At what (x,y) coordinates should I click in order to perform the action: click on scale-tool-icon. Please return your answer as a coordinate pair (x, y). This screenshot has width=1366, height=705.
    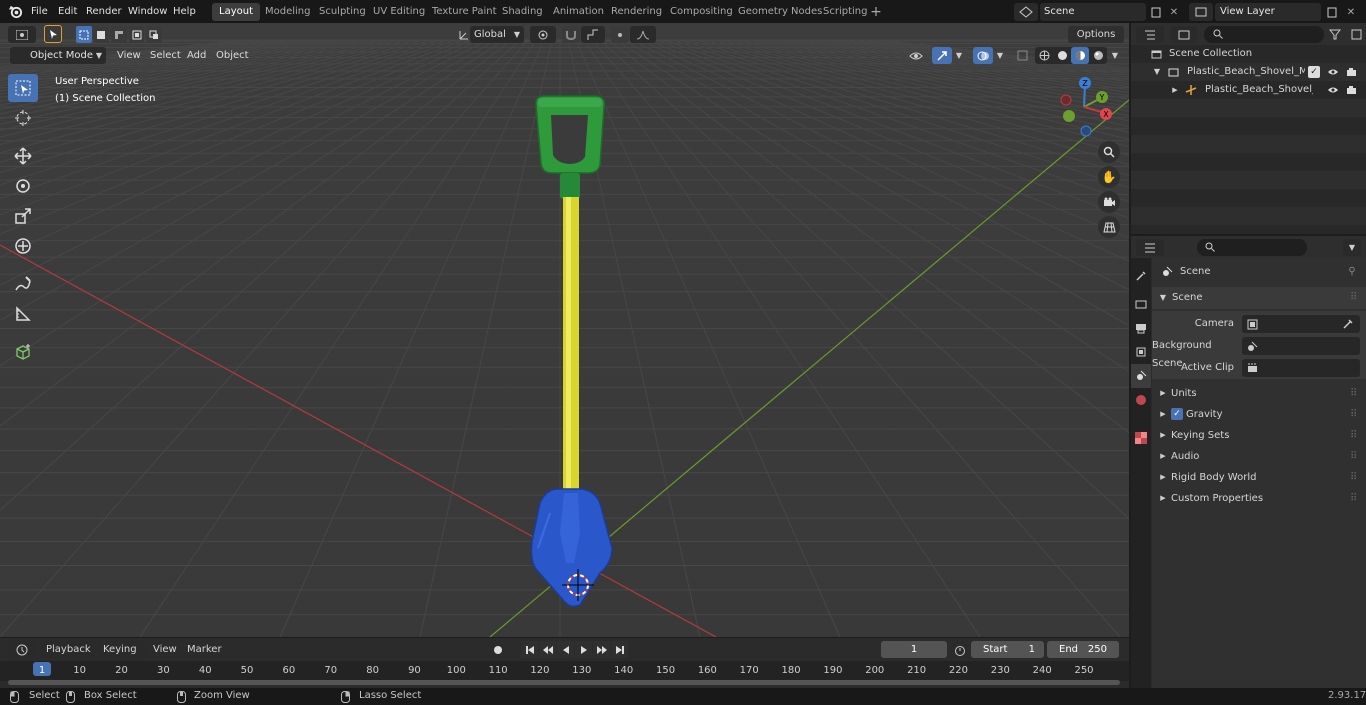
    Looking at the image, I should click on (23, 216).